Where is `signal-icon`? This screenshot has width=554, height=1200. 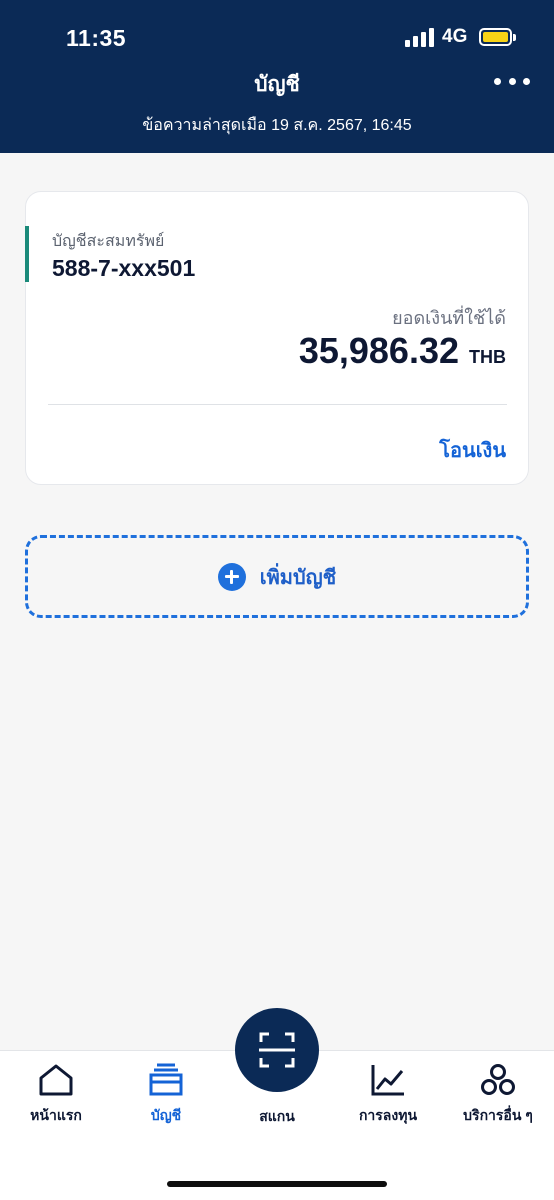
signal-icon is located at coordinates (420, 37).